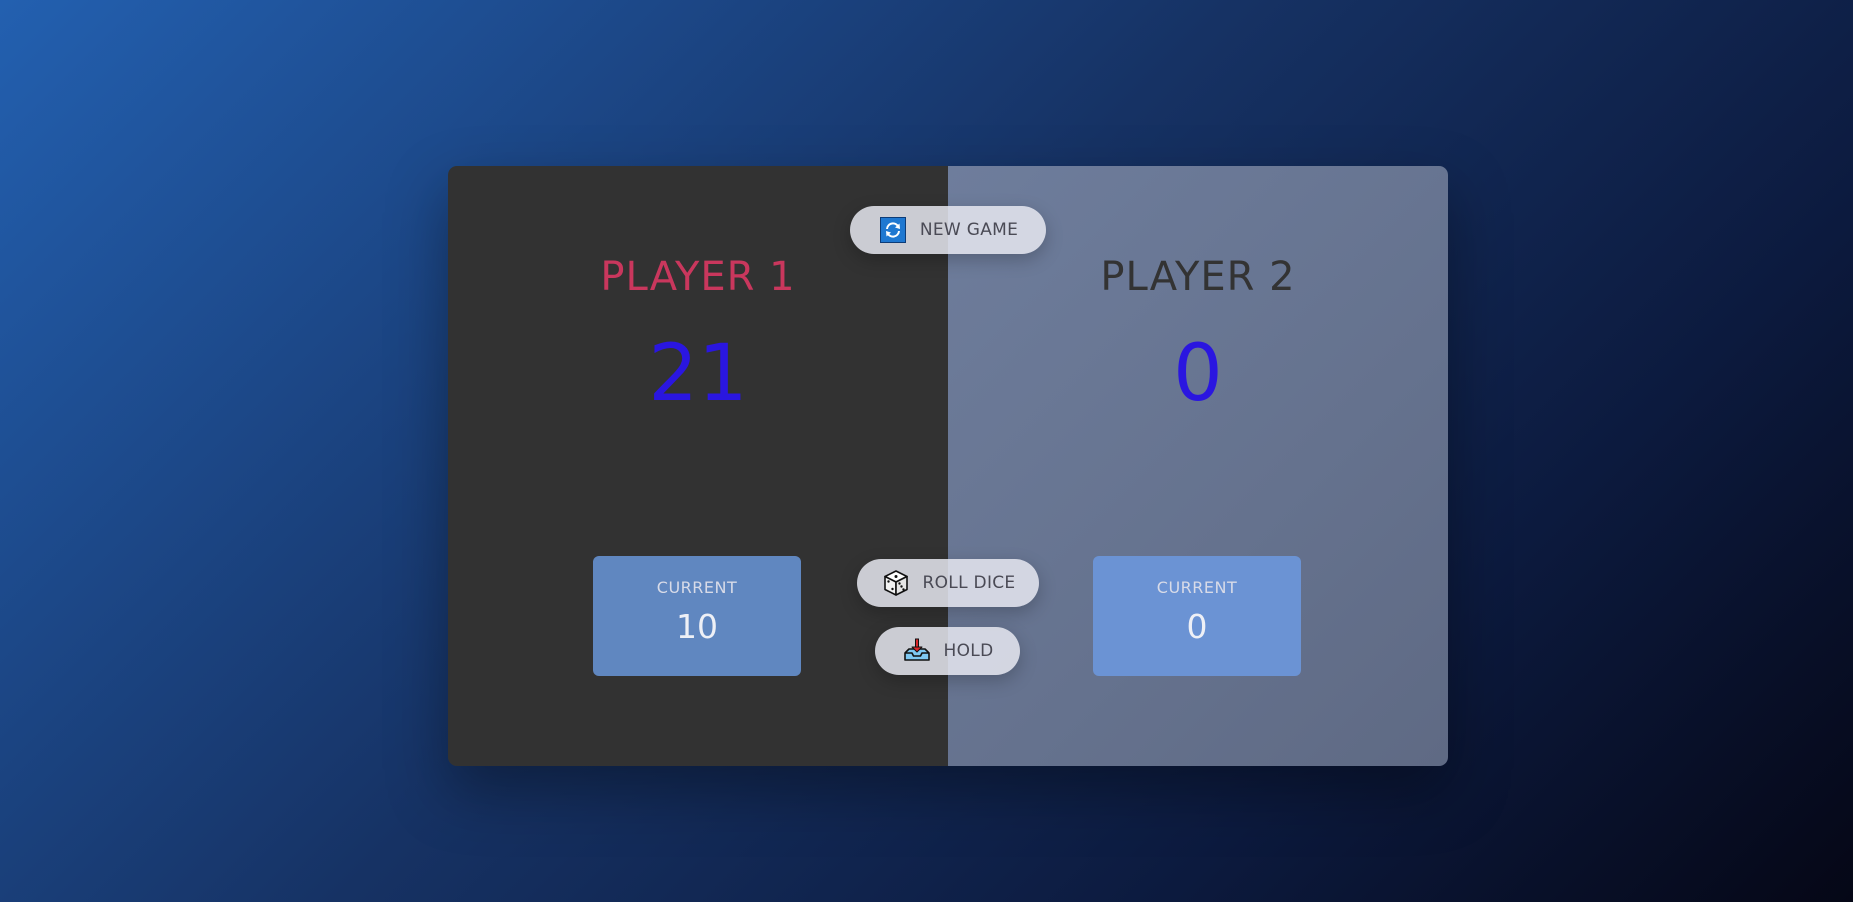 This screenshot has height=902, width=1853. What do you see at coordinates (1197, 587) in the screenshot?
I see `player-2-current-label: CURRENT` at bounding box center [1197, 587].